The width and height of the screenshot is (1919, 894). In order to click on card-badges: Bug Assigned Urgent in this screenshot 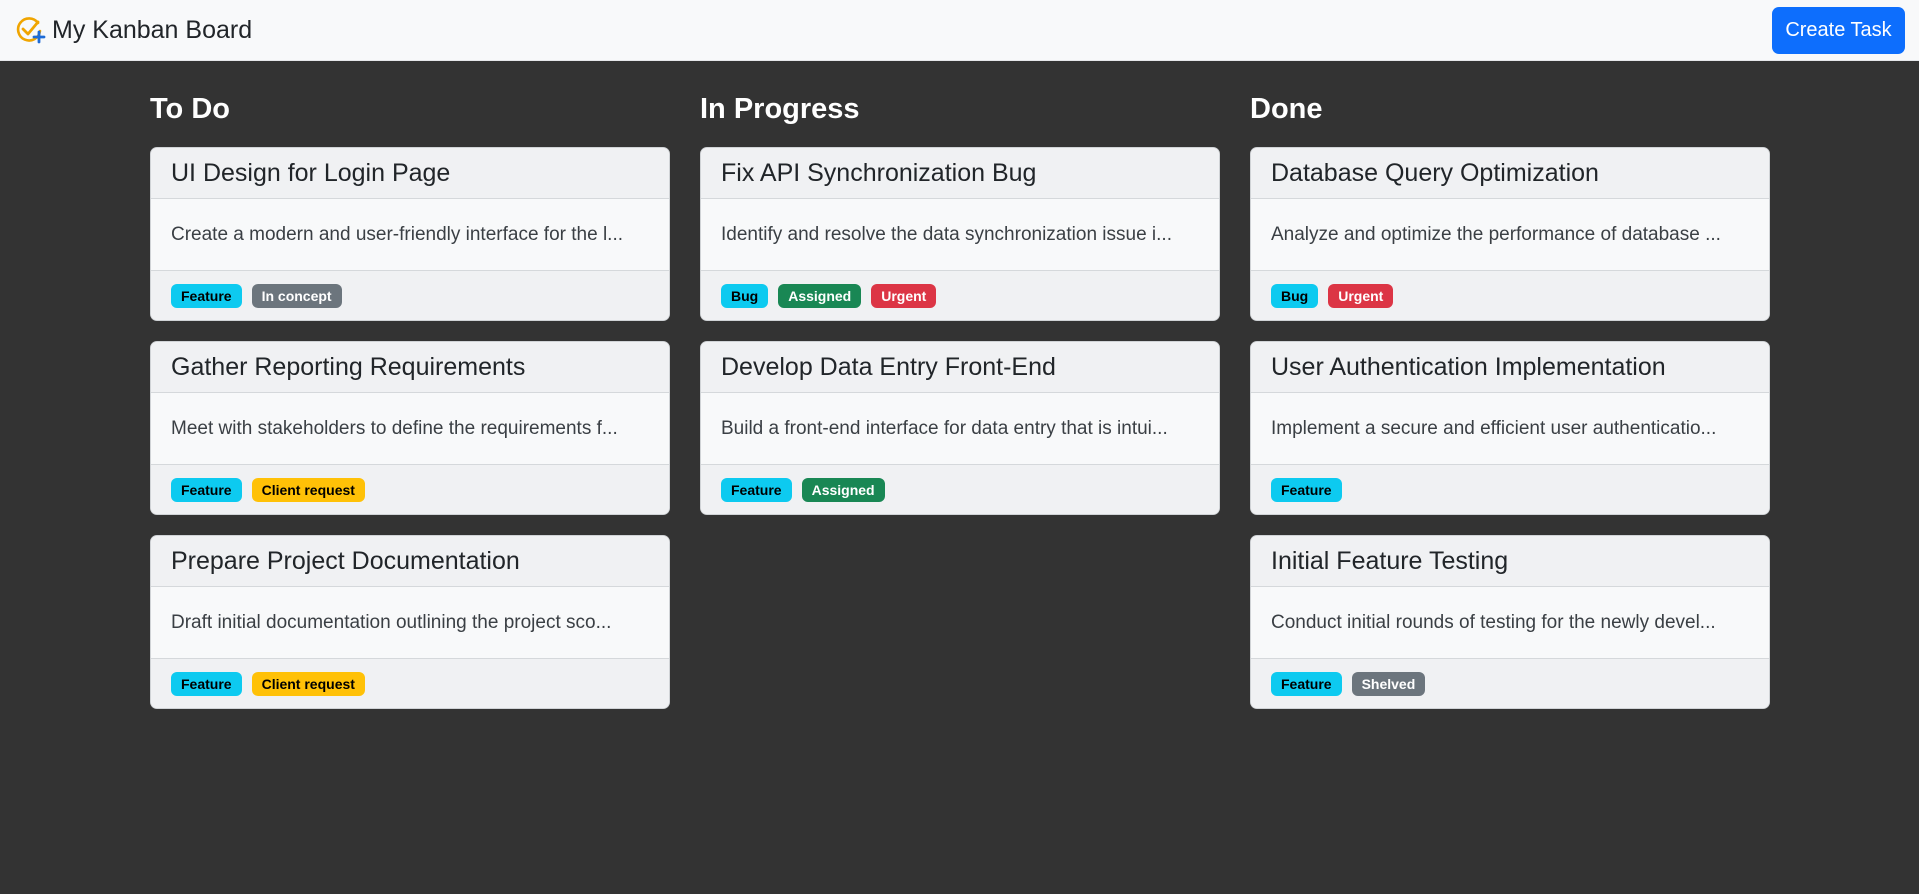, I will do `click(960, 295)`.